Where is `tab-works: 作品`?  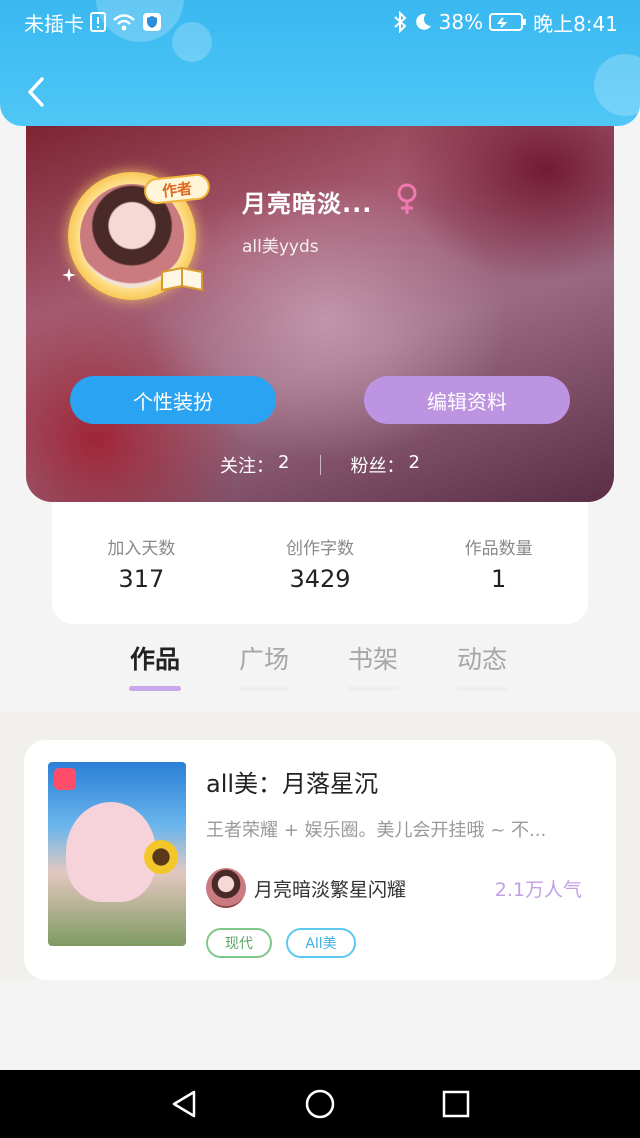 tab-works: 作品 is located at coordinates (155, 670).